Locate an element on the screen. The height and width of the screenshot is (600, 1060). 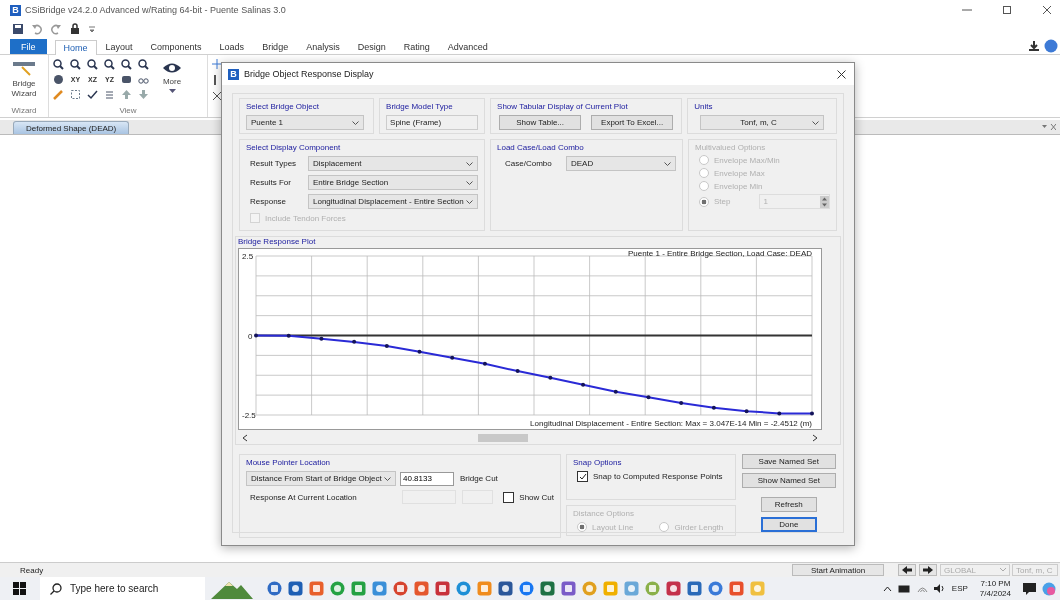
lock-icon is located at coordinates (75, 29).